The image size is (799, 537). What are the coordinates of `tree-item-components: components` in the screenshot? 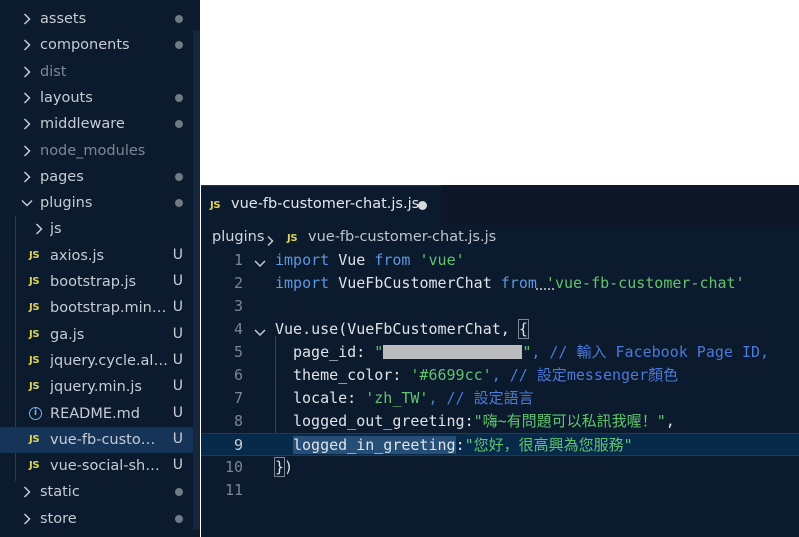 It's located at (96, 45).